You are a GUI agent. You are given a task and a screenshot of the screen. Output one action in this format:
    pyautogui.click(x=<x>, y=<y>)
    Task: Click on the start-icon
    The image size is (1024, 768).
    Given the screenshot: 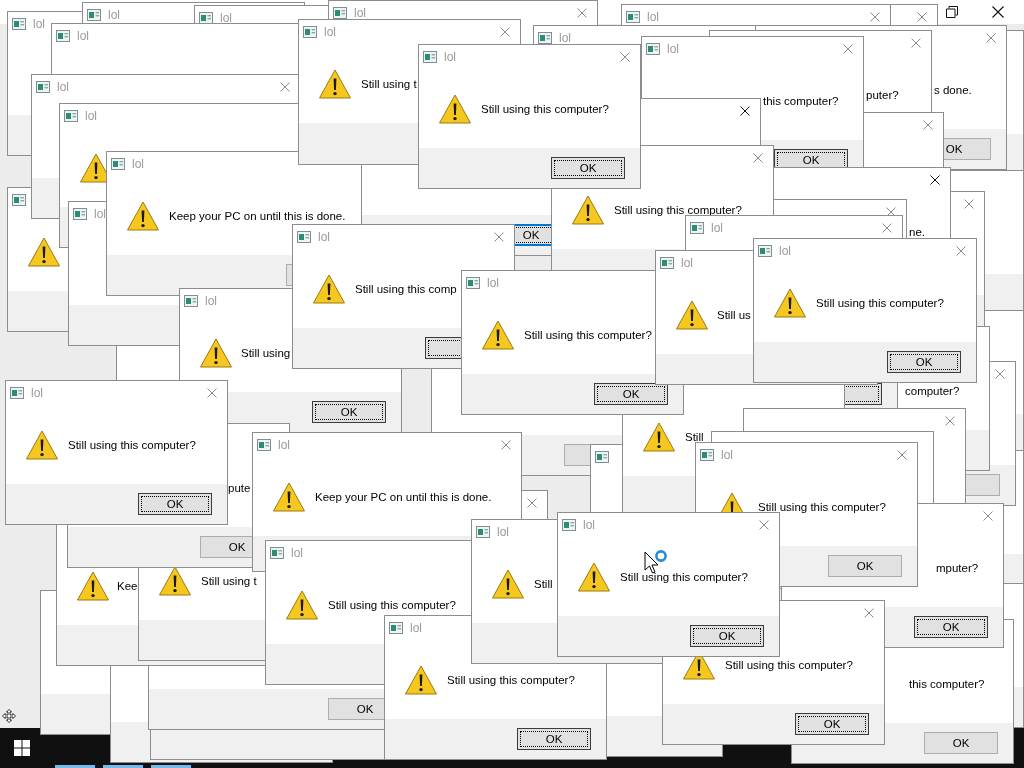 What is the action you would take?
    pyautogui.click(x=22, y=748)
    